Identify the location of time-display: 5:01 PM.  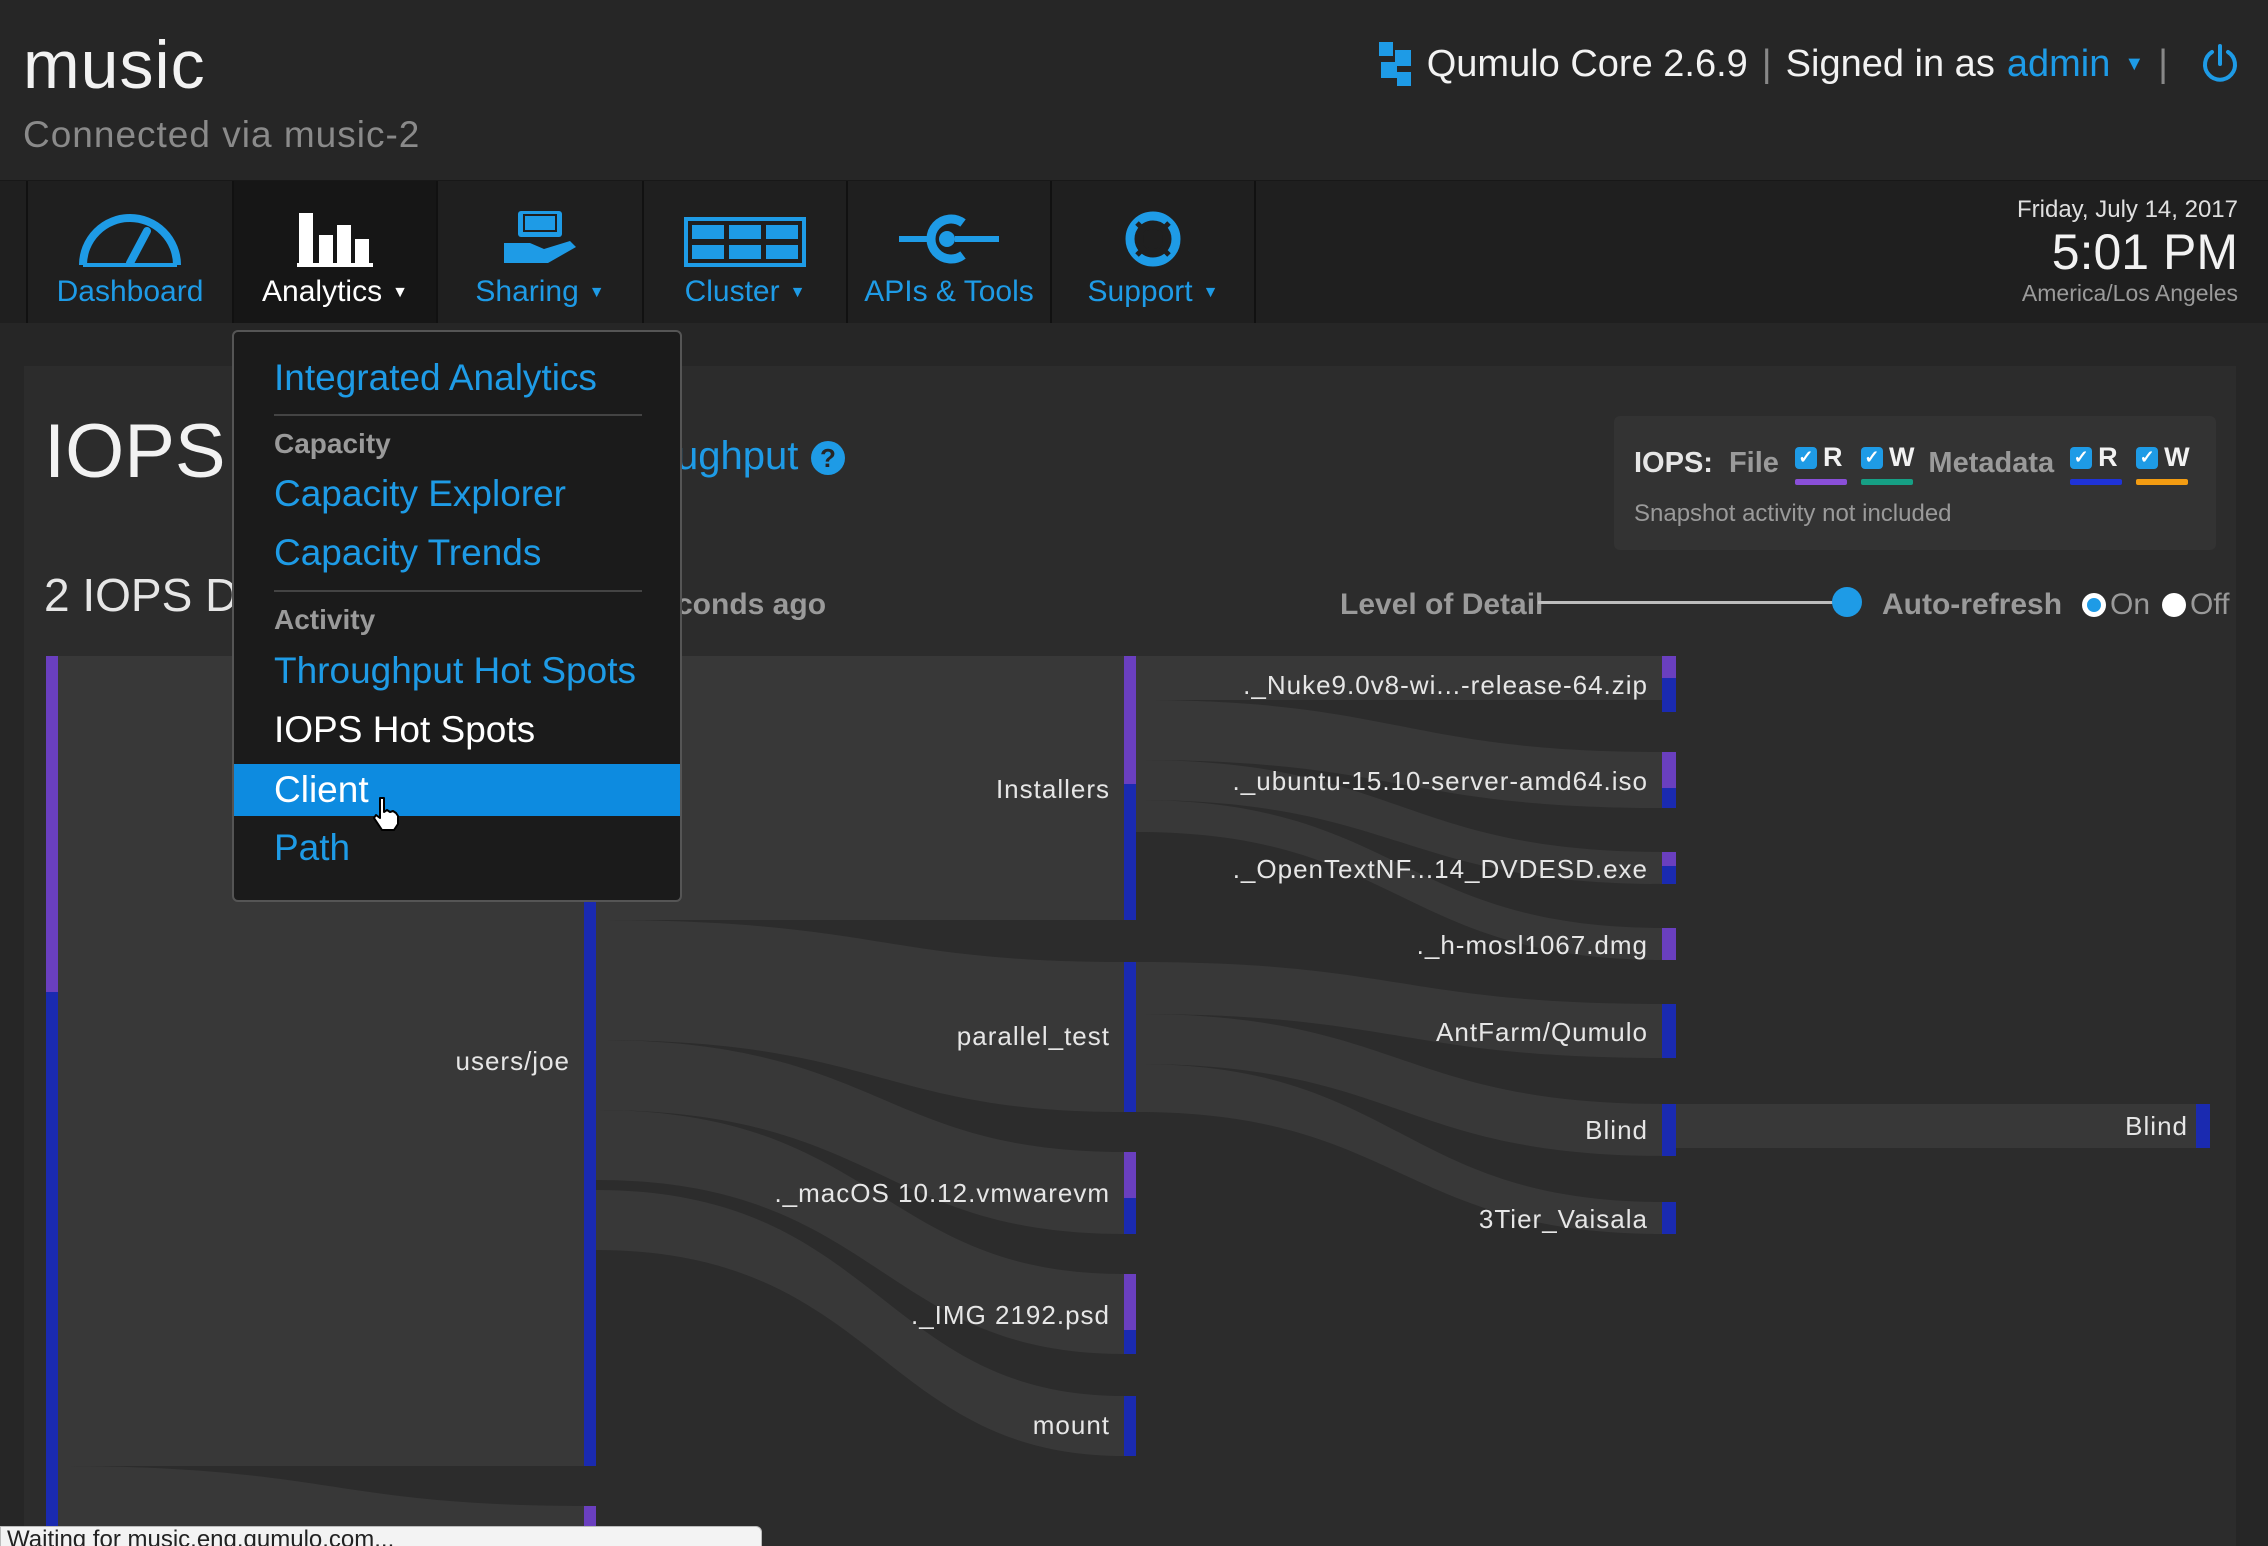
(2144, 252).